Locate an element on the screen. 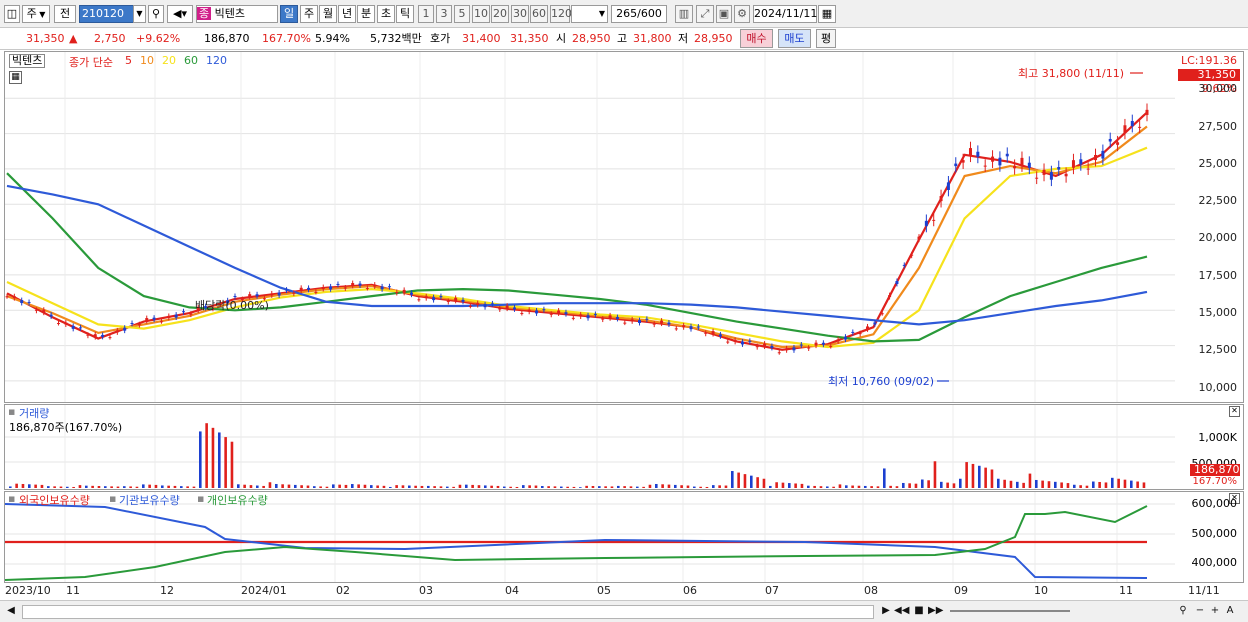  holdings-tick-500k: 500,000 is located at coordinates (1214, 533).